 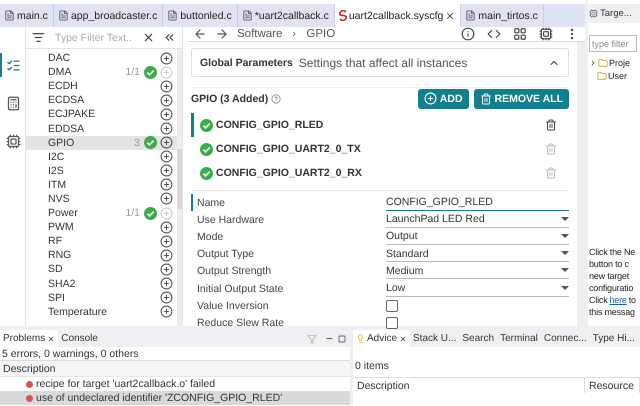 I want to click on plus-icon, so click(x=430, y=98).